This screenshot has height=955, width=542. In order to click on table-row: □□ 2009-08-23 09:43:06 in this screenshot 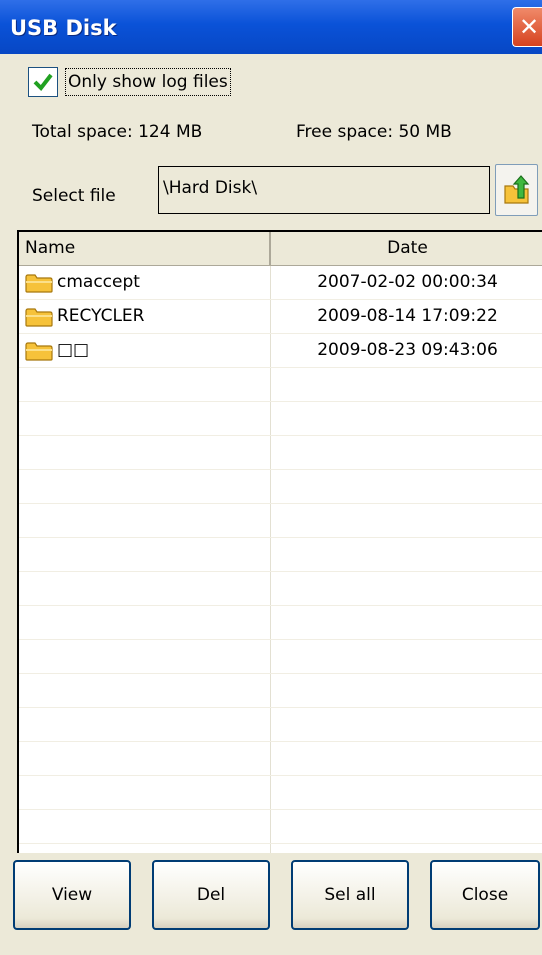, I will do `click(280, 351)`.